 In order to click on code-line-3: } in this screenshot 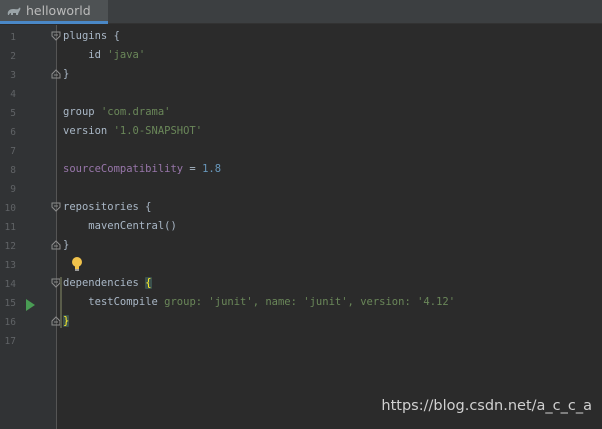, I will do `click(66, 74)`.